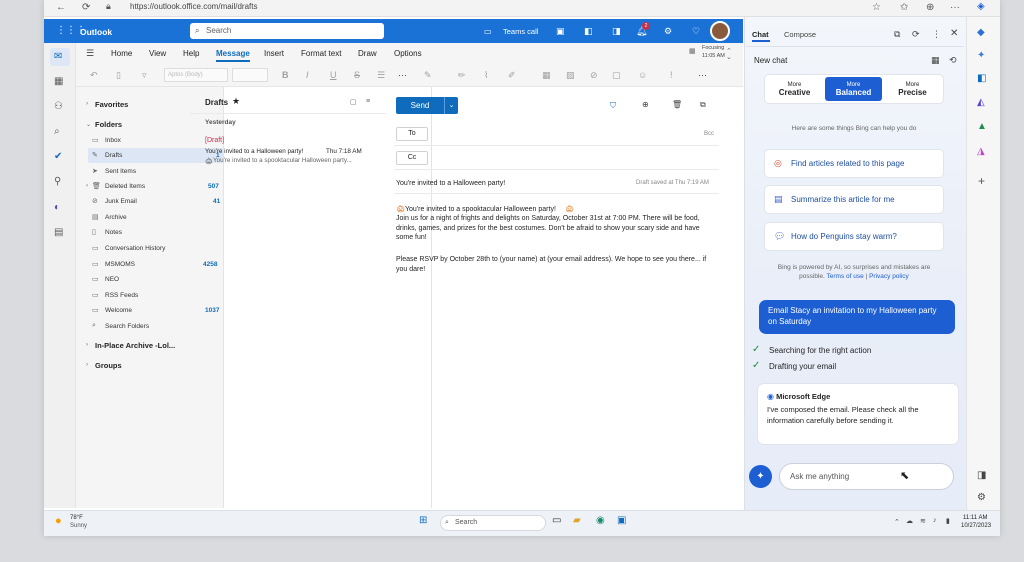  What do you see at coordinates (108, 365) in the screenshot?
I see `groups-header: Groups` at bounding box center [108, 365].